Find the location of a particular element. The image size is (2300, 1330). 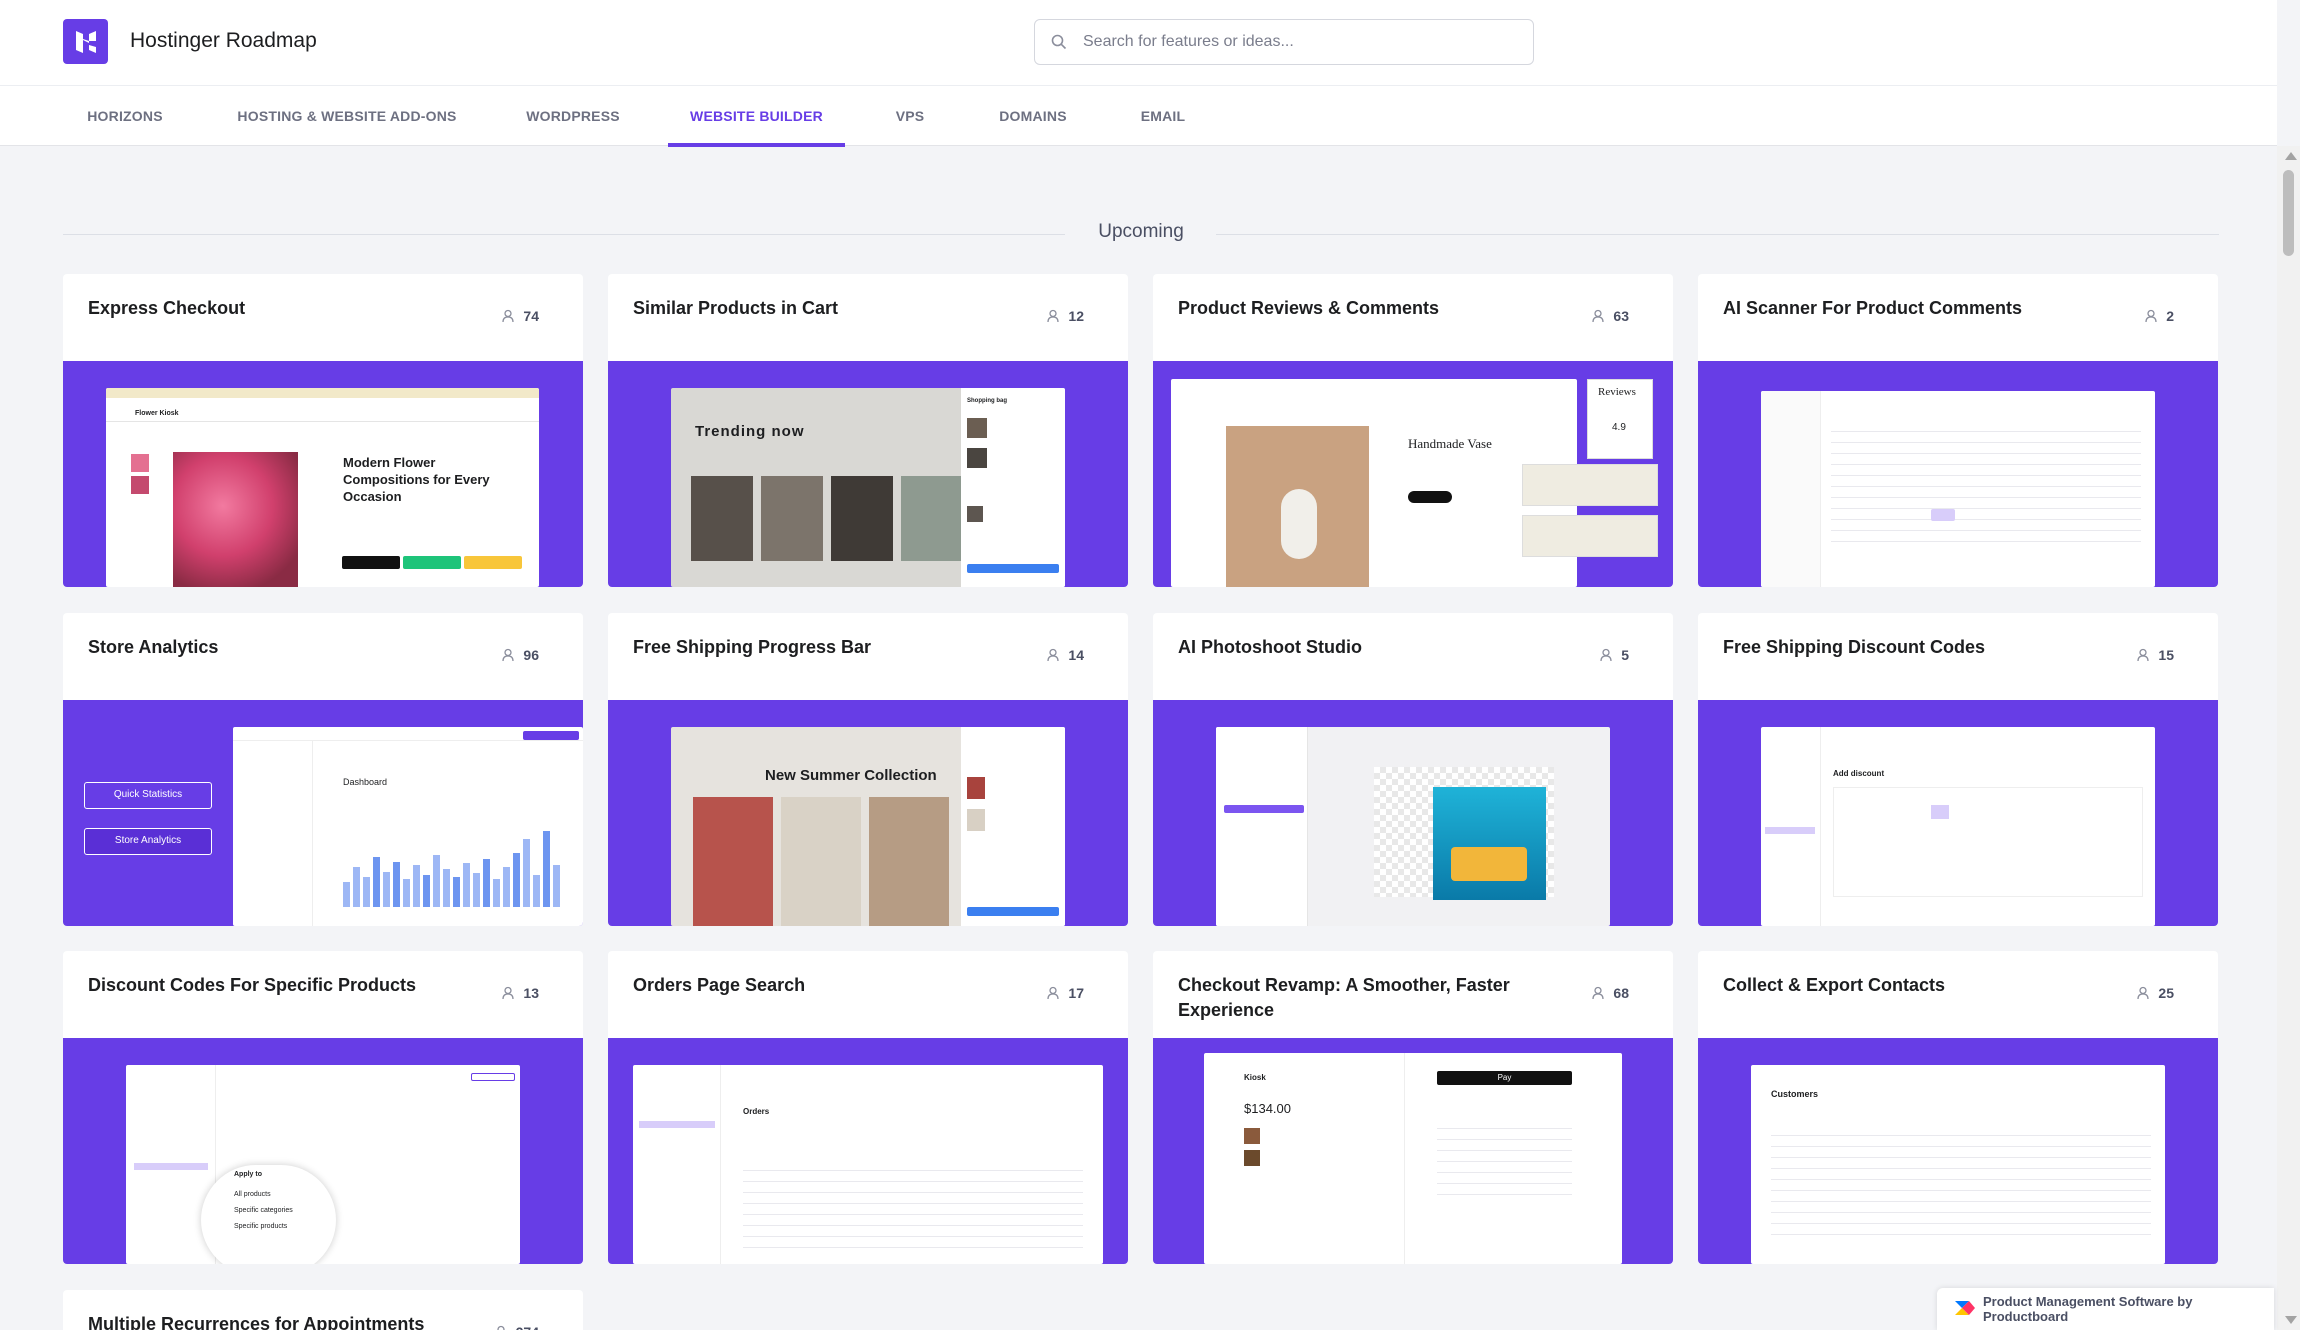

app-header: Hostinger Roadmap is located at coordinates (1138, 42).